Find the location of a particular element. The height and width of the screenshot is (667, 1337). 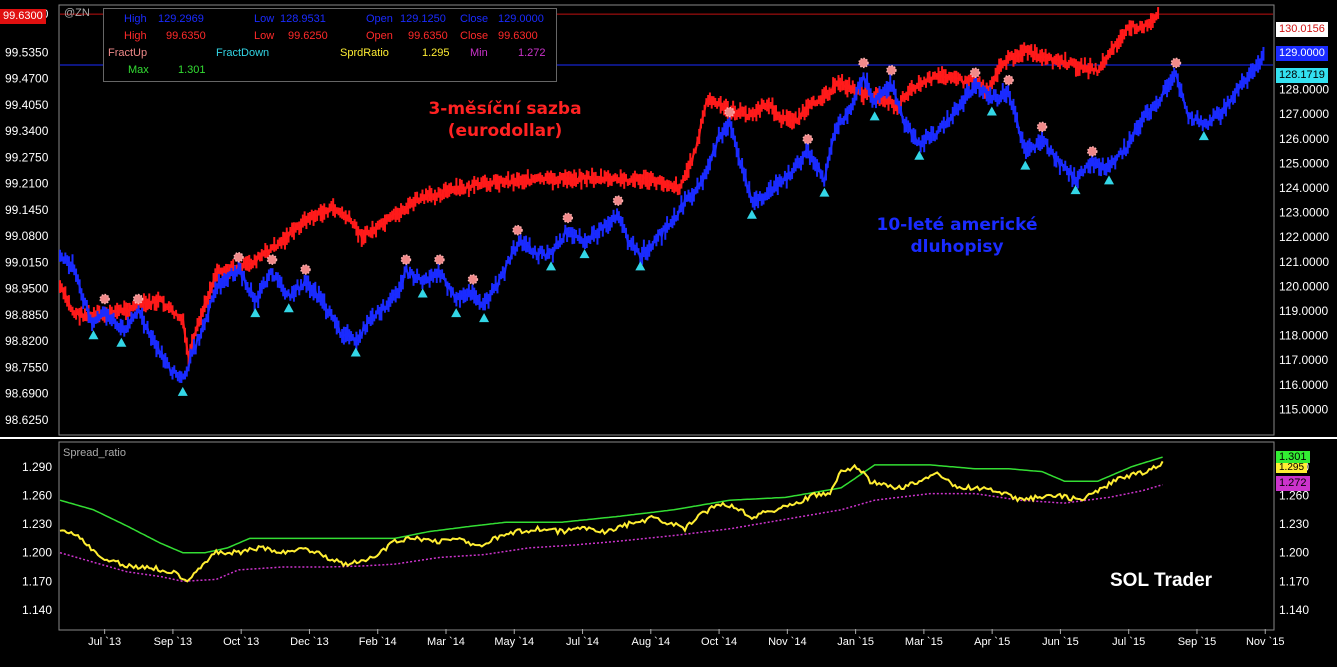

ratio-left-axis-tick: 1.170 is located at coordinates (37, 581).